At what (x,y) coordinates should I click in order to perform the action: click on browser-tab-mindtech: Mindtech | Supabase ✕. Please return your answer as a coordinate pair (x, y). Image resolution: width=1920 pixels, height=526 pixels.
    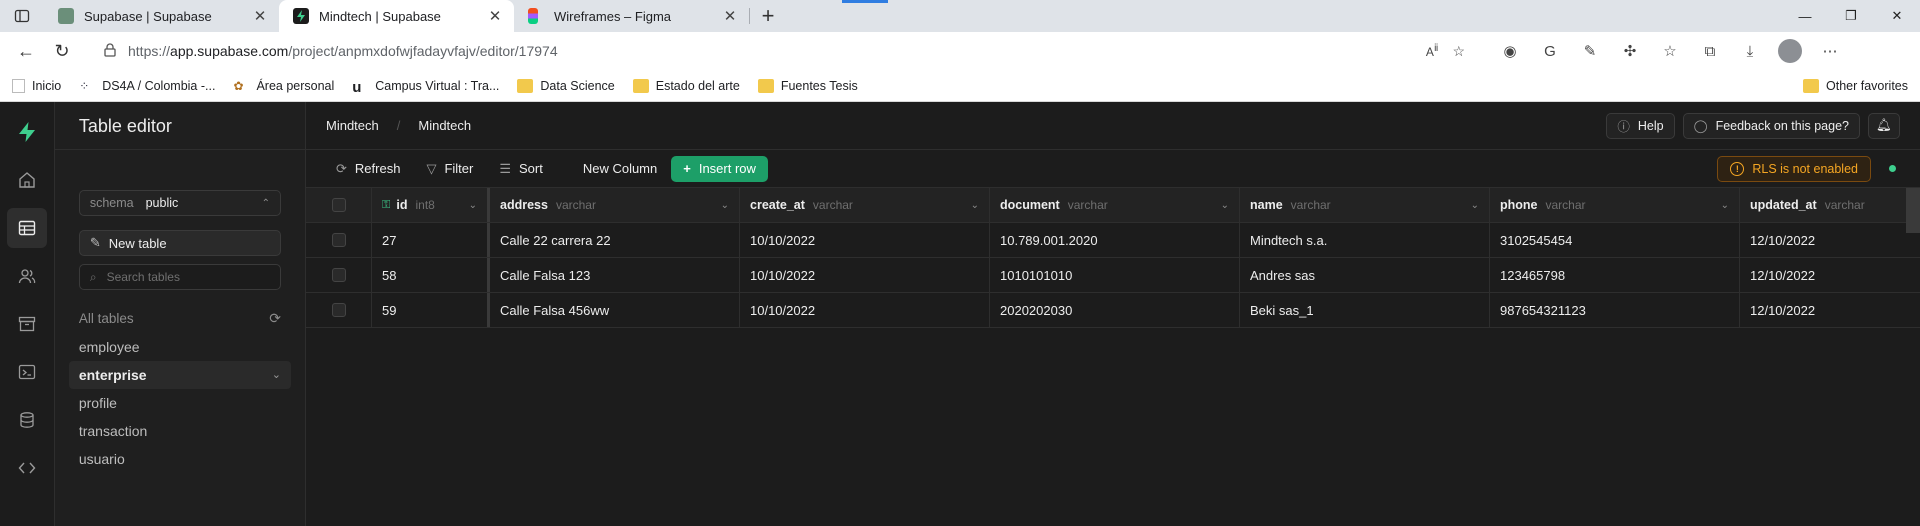
    Looking at the image, I should click on (396, 16).